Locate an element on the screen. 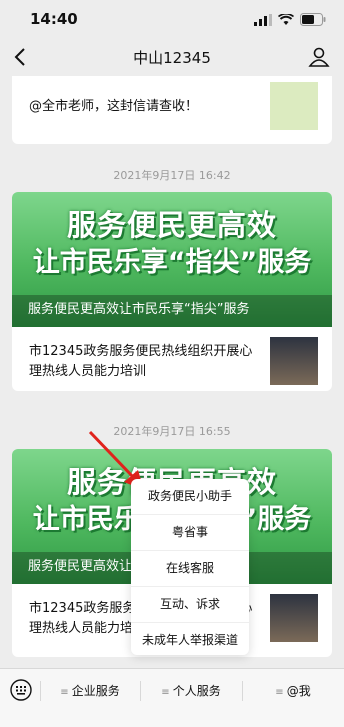 Image resolution: width=344 pixels, height=727 pixels. article-card: @全市老师，这封信请查收！ is located at coordinates (172, 110).